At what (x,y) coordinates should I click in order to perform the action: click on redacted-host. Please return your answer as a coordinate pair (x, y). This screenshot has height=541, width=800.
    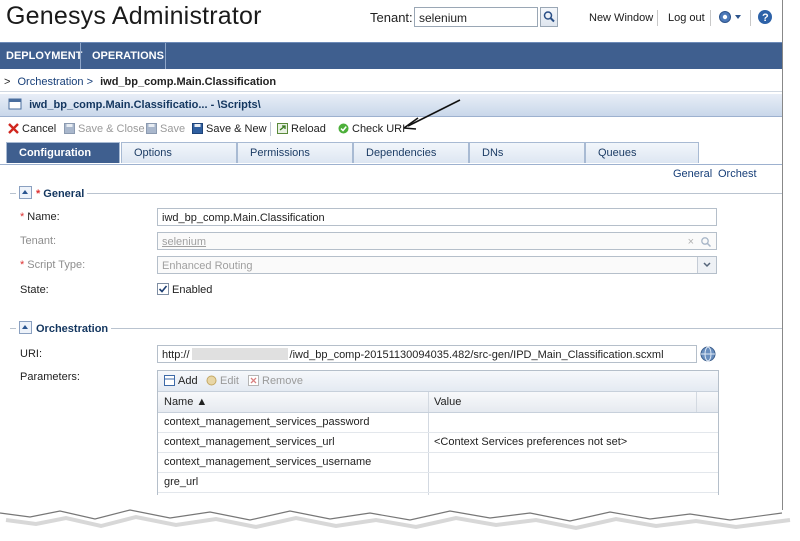
    Looking at the image, I should click on (239, 354).